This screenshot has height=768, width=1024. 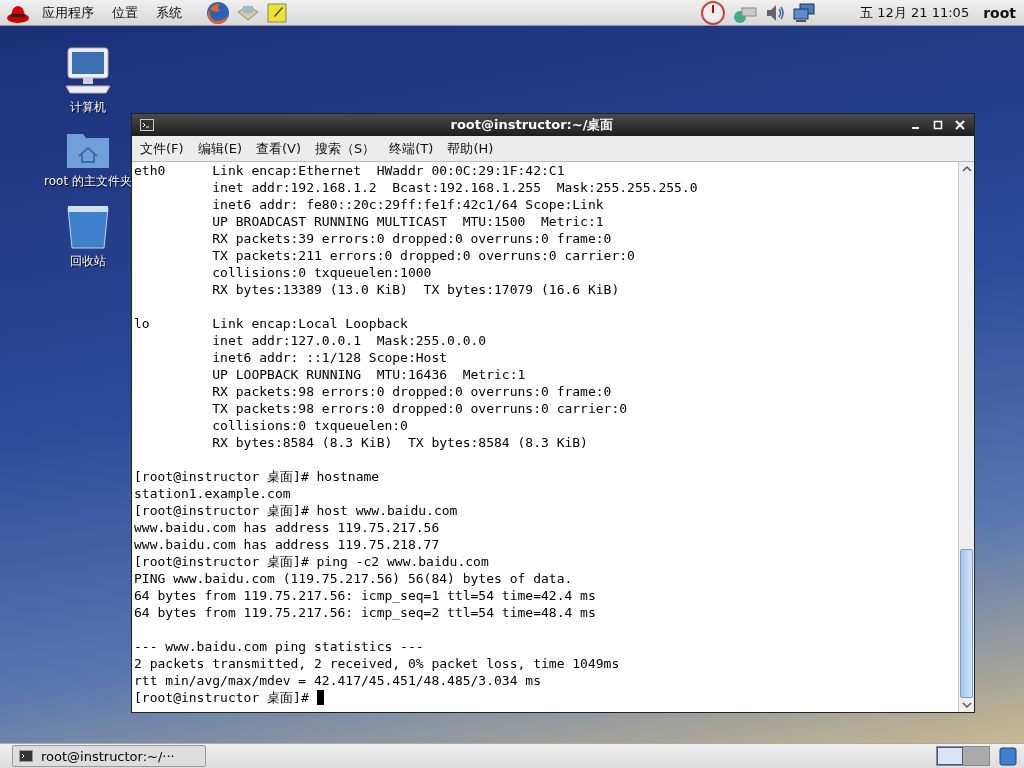 What do you see at coordinates (219, 148) in the screenshot?
I see `menu-item: 编辑(E)` at bounding box center [219, 148].